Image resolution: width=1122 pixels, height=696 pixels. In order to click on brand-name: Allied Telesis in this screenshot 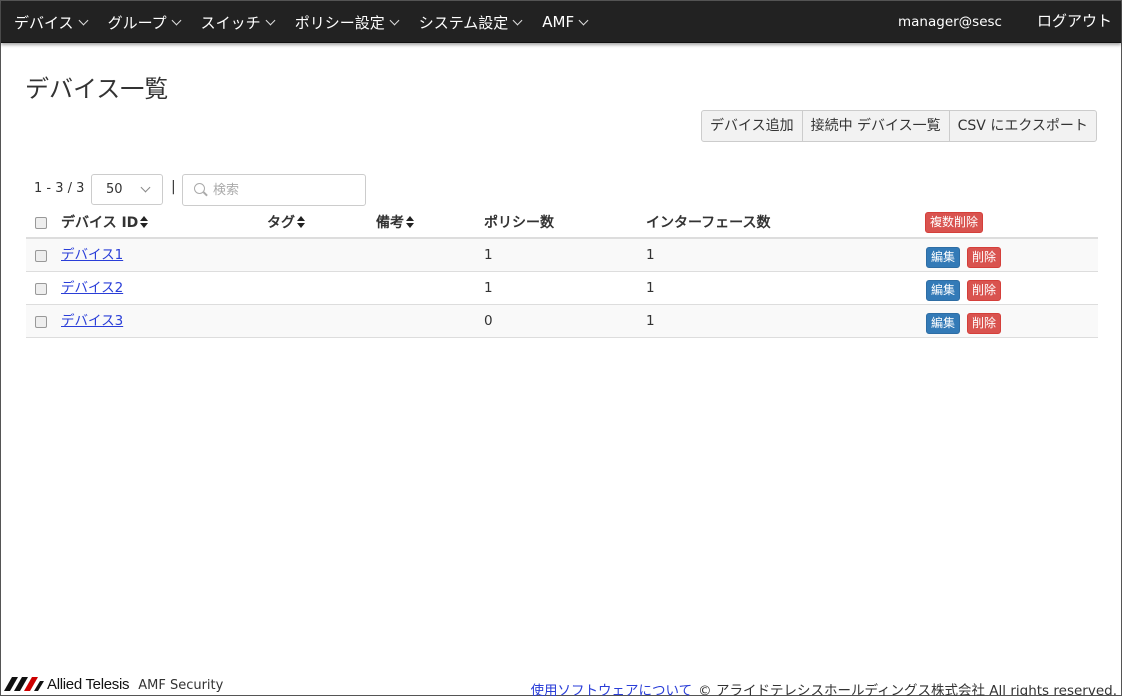, I will do `click(88, 684)`.